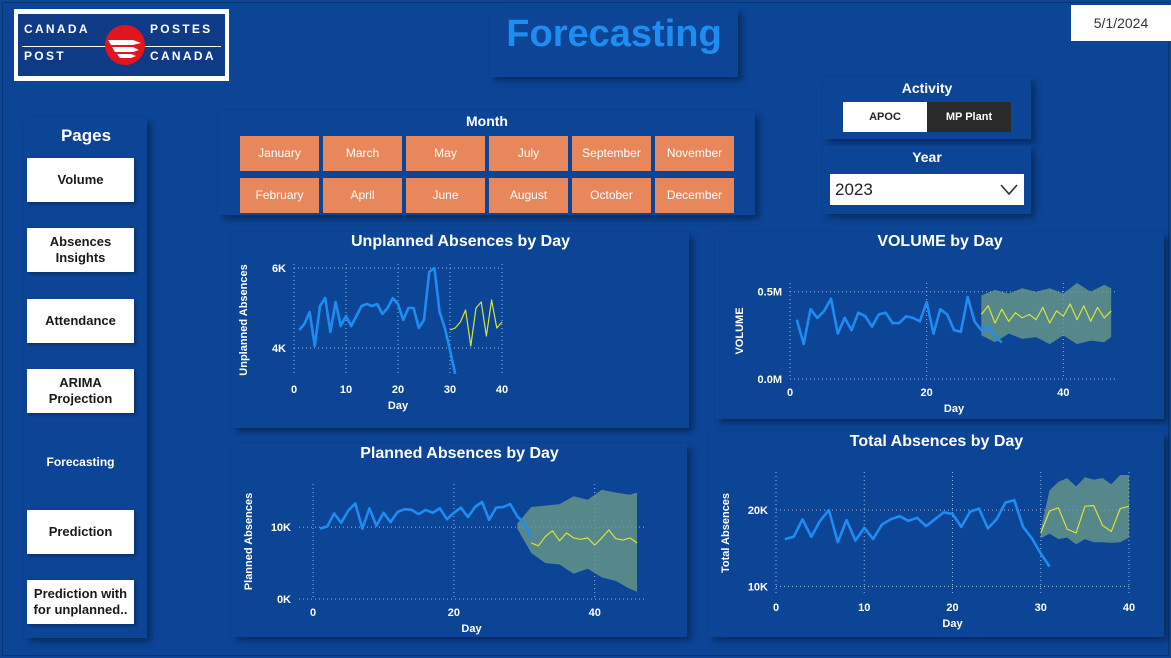 This screenshot has height=658, width=1171. What do you see at coordinates (80, 602) in the screenshot?
I see `nav-button-prediction-unplanned: Prediction with for unplanned..` at bounding box center [80, 602].